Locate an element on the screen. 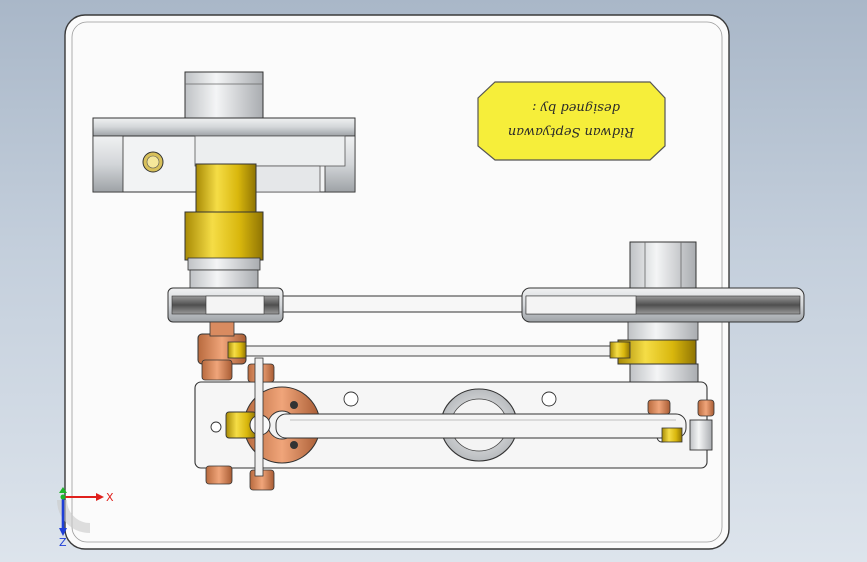  vertical-link is located at coordinates (259, 417).